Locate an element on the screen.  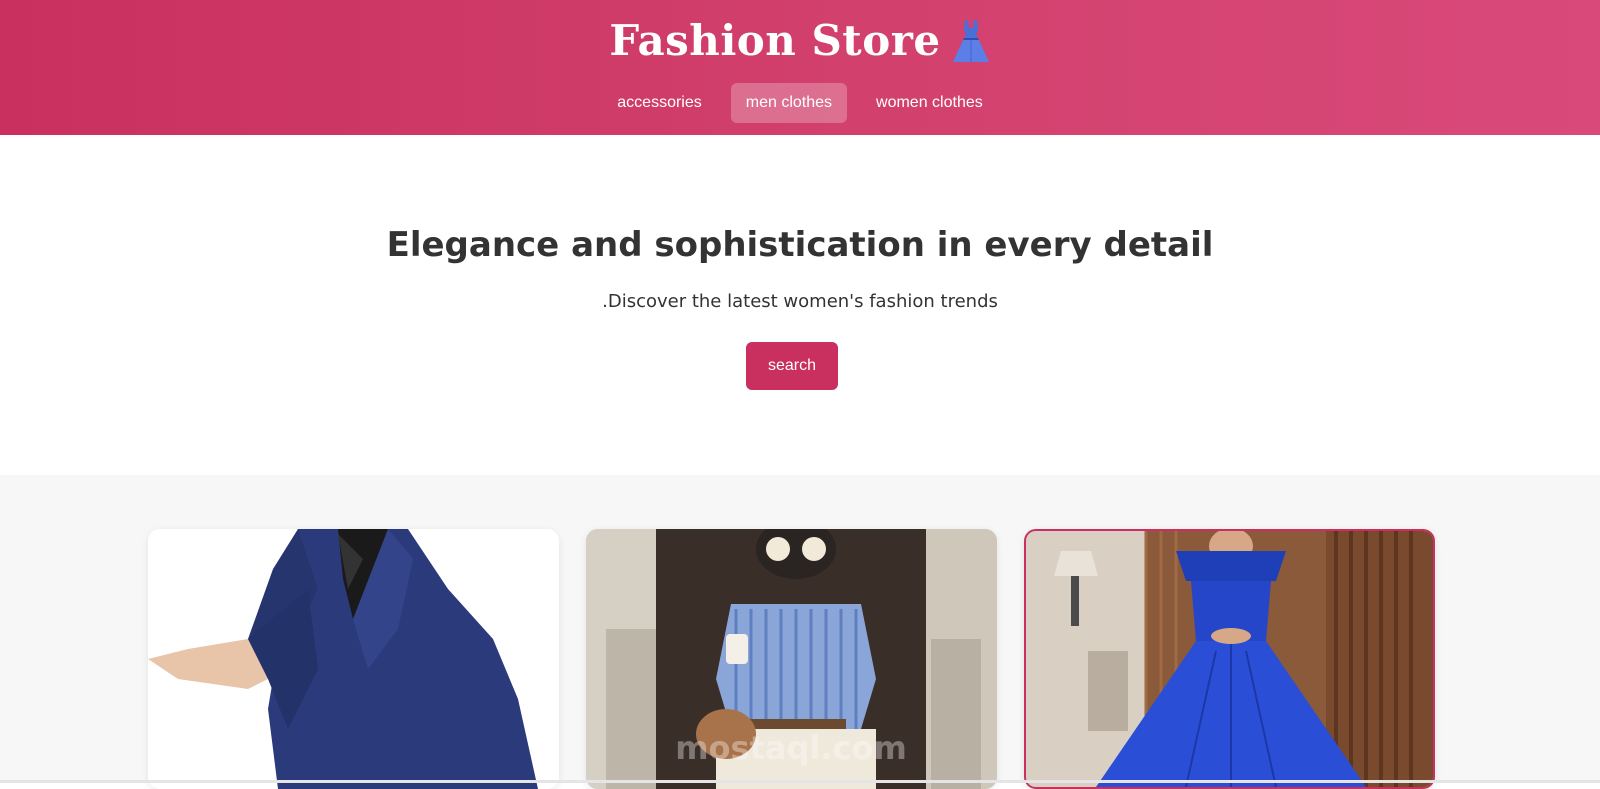
nav-item-women-clothes: women clothes is located at coordinates (929, 103).